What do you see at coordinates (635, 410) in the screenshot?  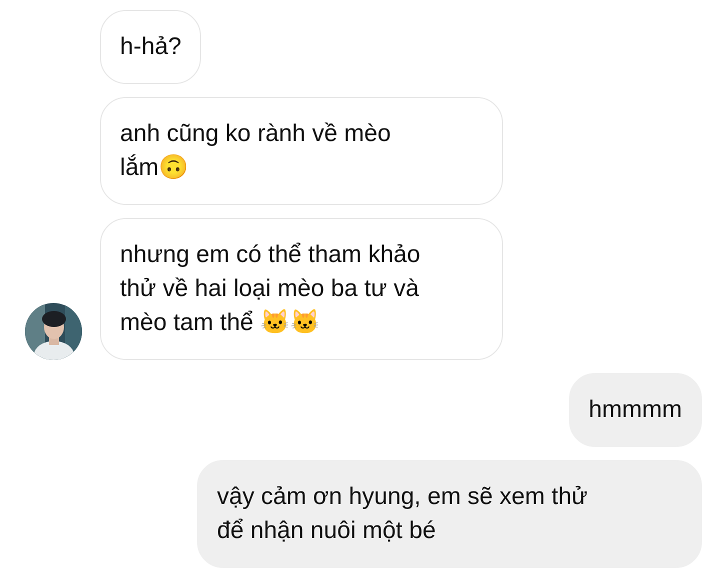 I see `sent-message: hmmmm` at bounding box center [635, 410].